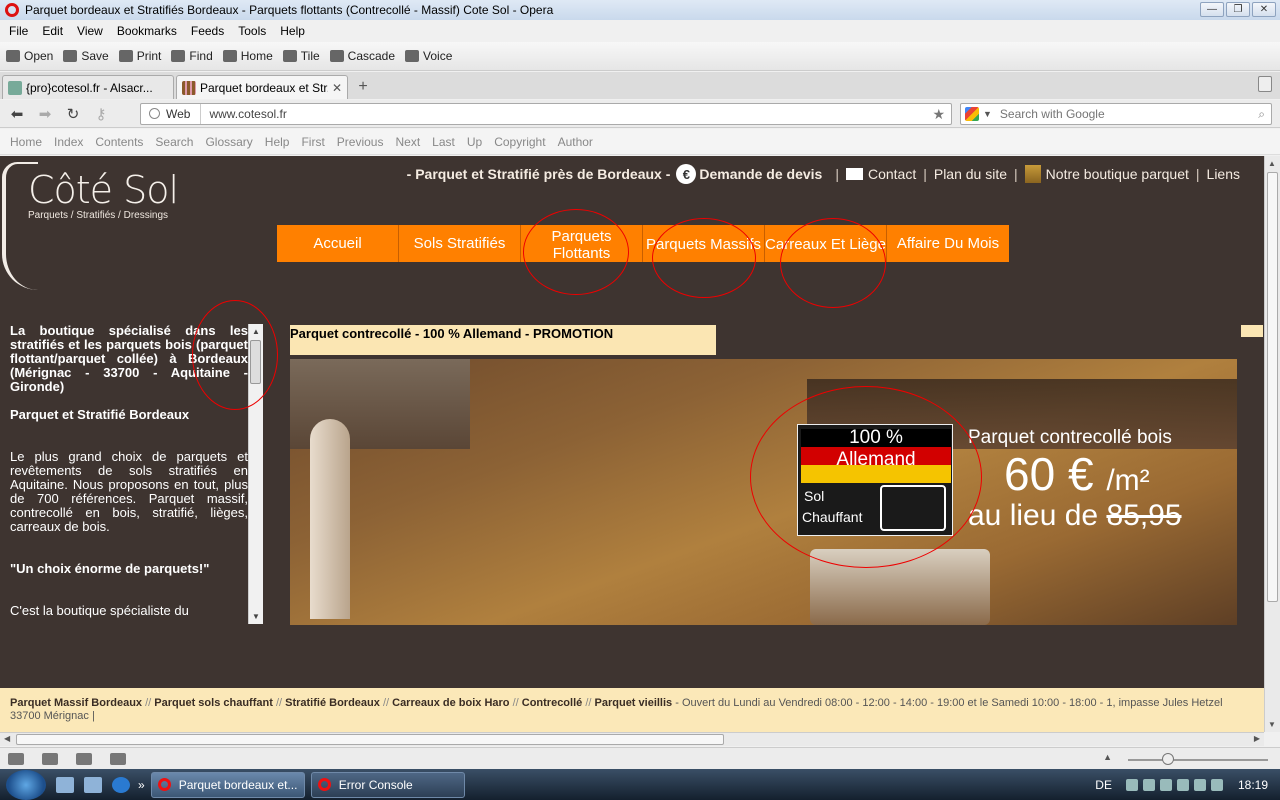 The height and width of the screenshot is (800, 1280). What do you see at coordinates (50, 758) in the screenshot?
I see `cloud-icon` at bounding box center [50, 758].